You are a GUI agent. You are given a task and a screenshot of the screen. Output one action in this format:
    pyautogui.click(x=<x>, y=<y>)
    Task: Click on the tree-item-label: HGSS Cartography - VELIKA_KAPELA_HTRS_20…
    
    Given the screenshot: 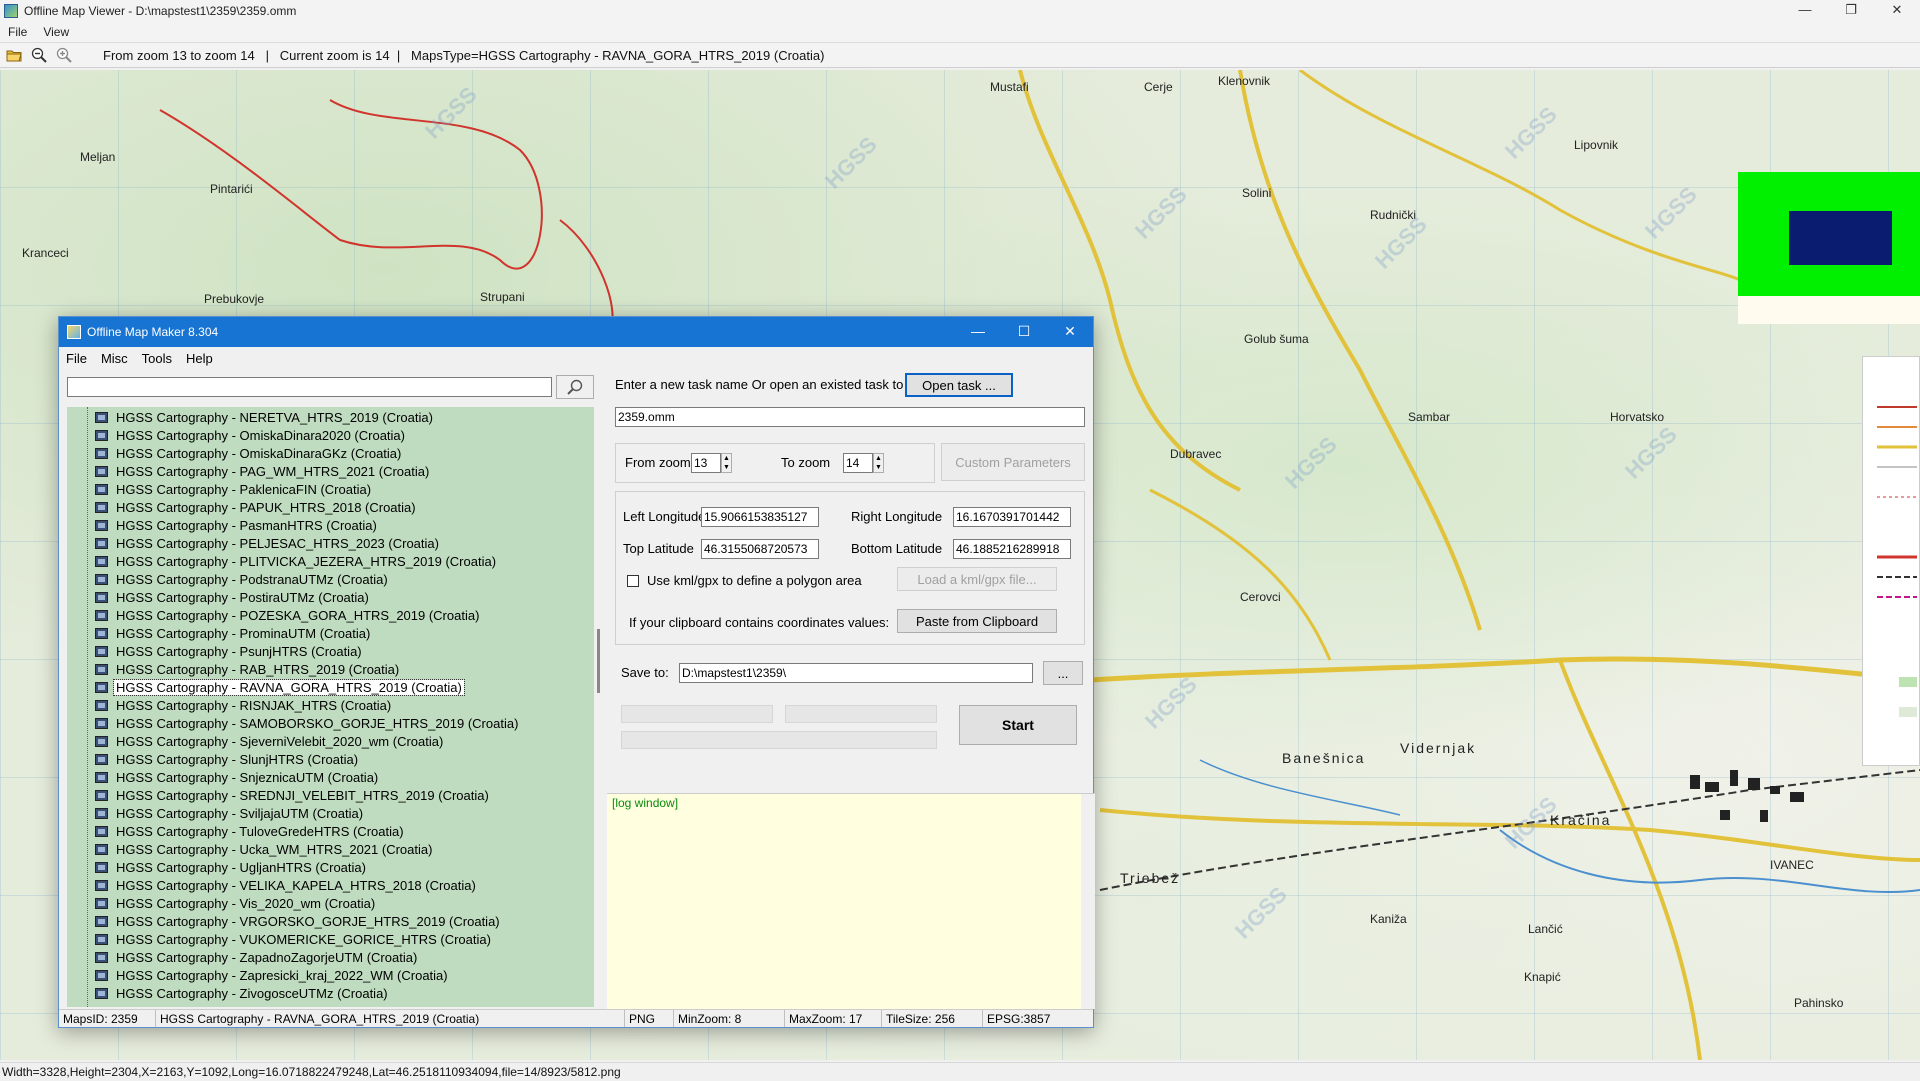 What is the action you would take?
    pyautogui.click(x=296, y=885)
    